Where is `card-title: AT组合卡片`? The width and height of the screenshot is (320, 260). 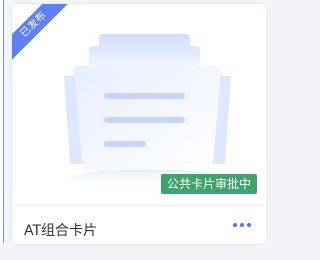
card-title: AT组合卡片 is located at coordinates (61, 231).